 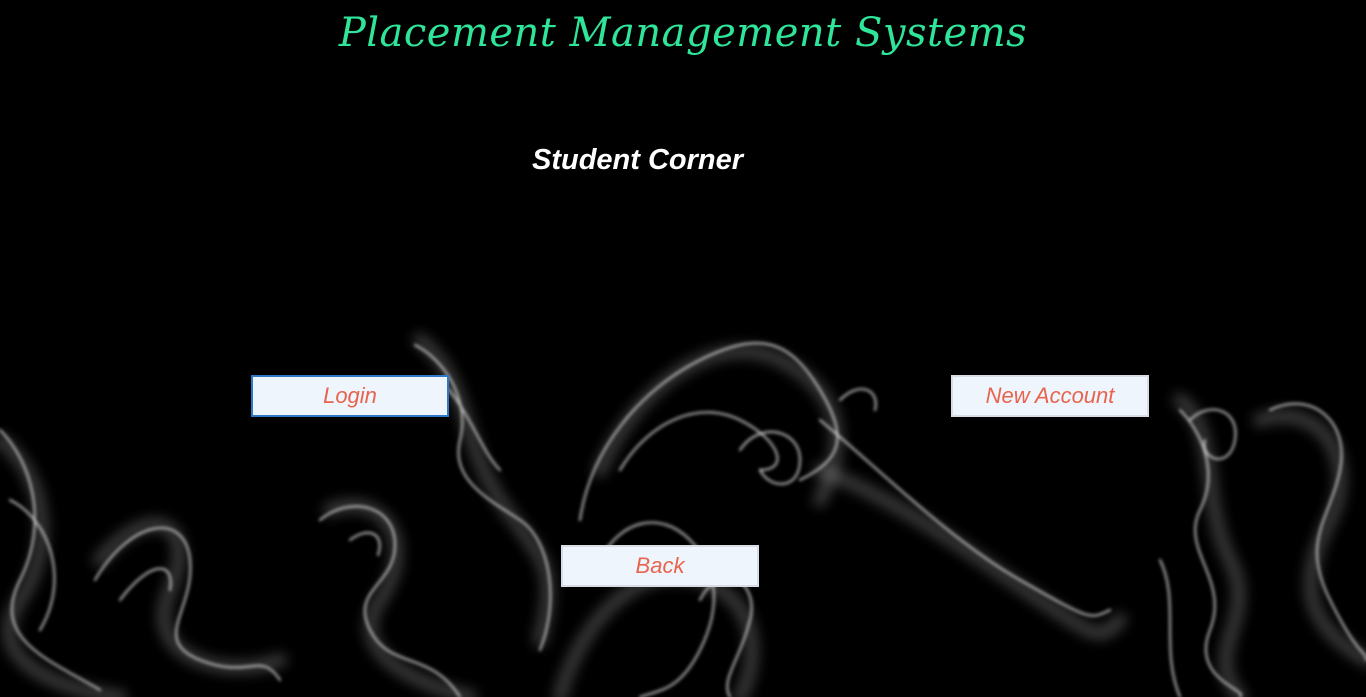 What do you see at coordinates (683, 33) in the screenshot?
I see `app-title: Placement Management Systems` at bounding box center [683, 33].